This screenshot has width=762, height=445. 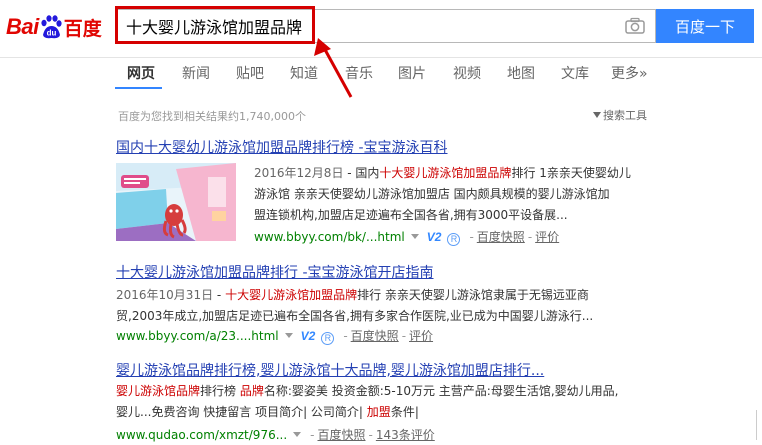 I want to click on search-tools-button: 搜索工具, so click(x=620, y=115).